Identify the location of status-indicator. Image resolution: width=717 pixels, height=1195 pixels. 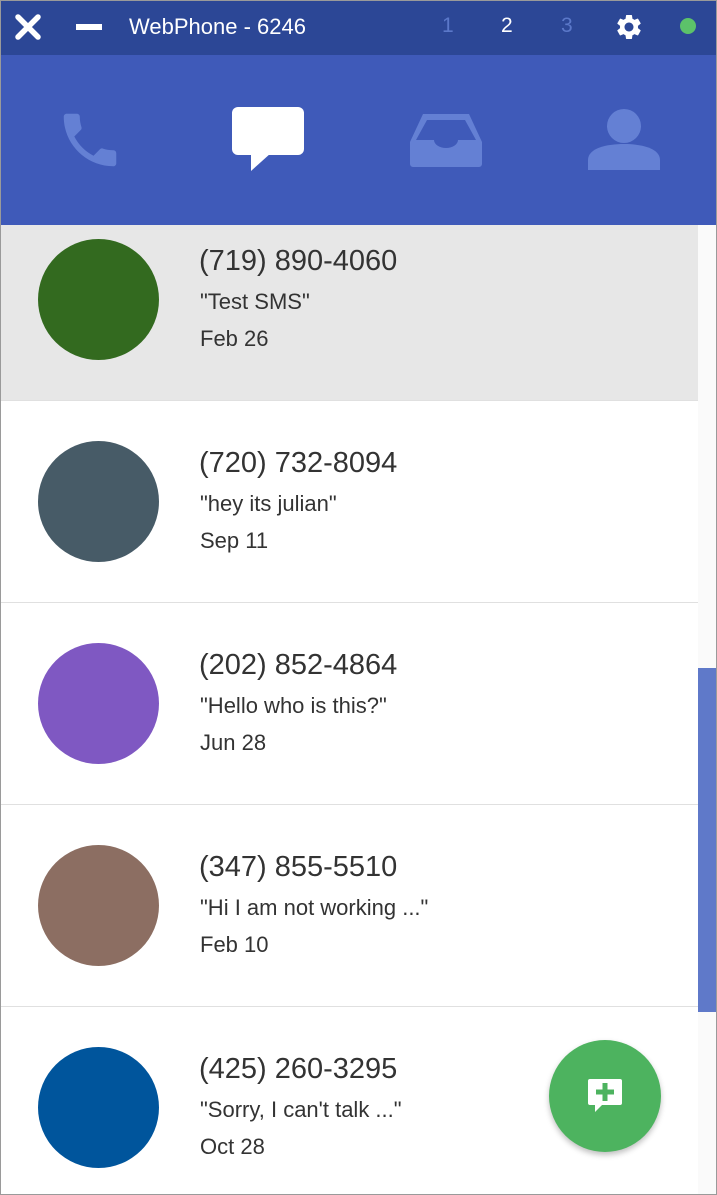
(688, 26).